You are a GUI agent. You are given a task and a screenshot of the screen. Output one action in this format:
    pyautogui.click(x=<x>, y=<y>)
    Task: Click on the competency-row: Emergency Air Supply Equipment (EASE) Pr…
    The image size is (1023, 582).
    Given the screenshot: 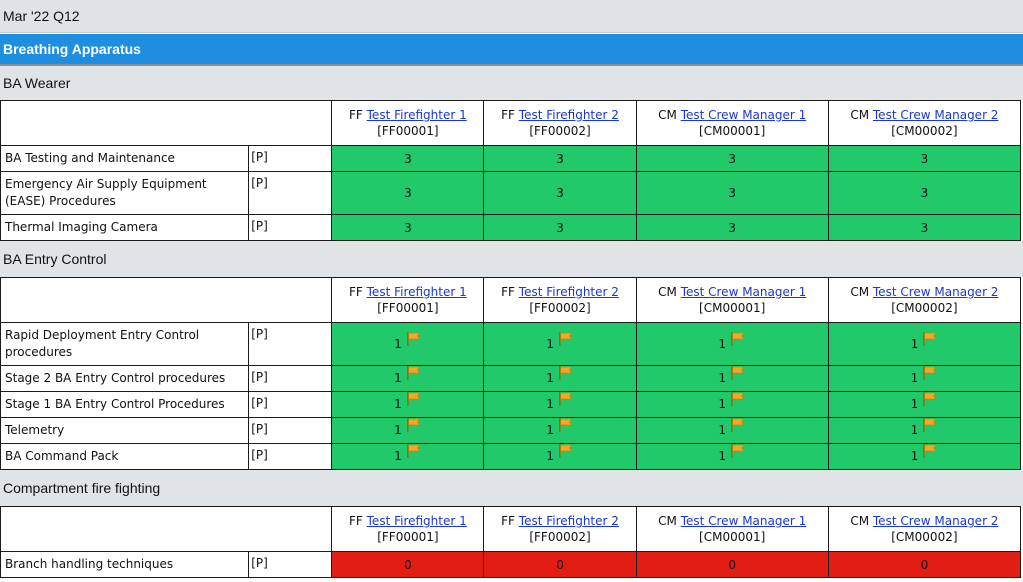 What is the action you would take?
    pyautogui.click(x=511, y=193)
    